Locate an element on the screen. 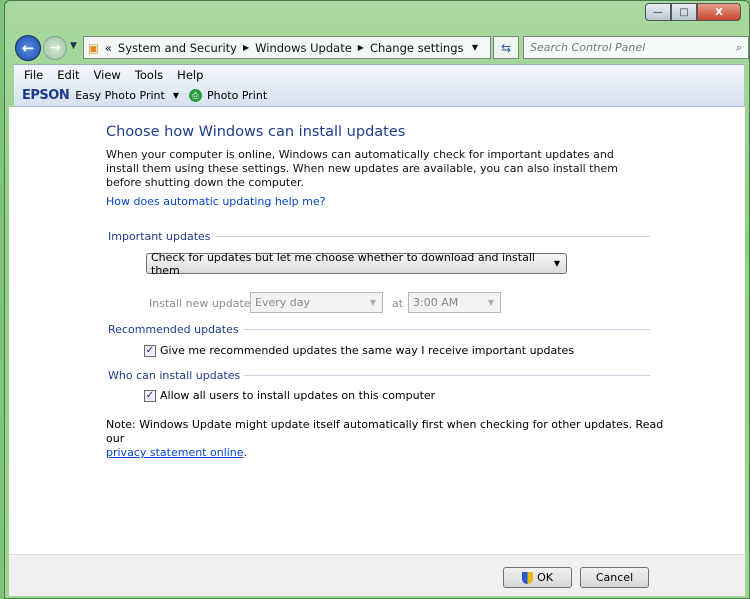 This screenshot has width=750, height=599. easy-photo-print-dropdown-icon: ▼ is located at coordinates (176, 95).